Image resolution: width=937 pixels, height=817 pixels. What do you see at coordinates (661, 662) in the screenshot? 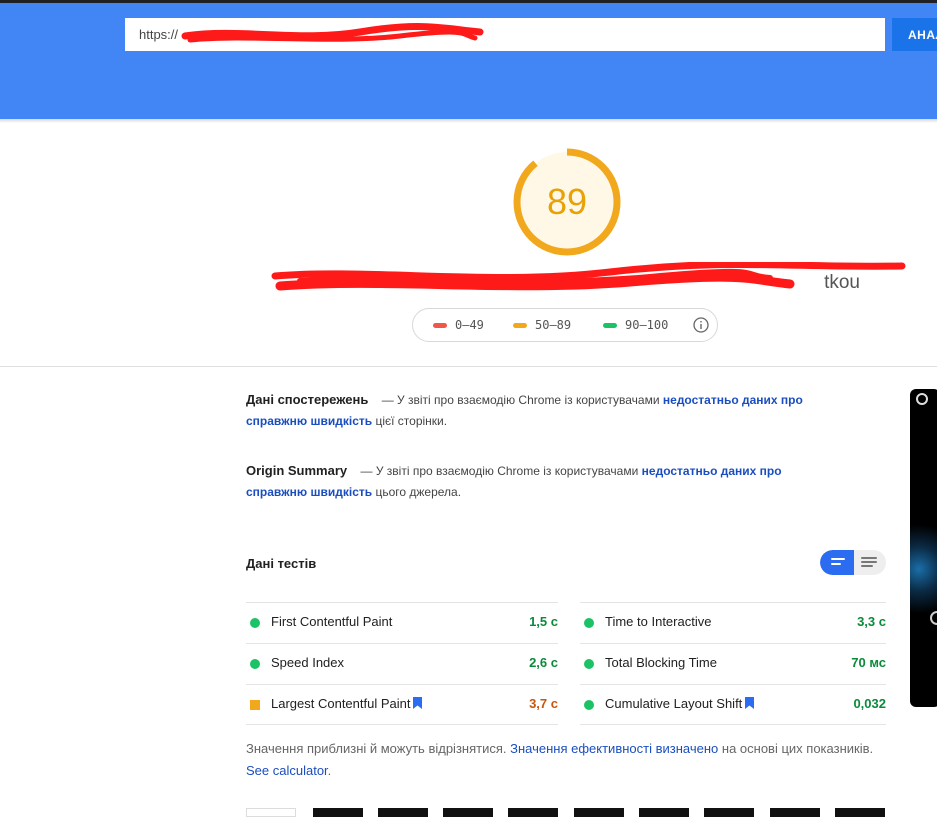
I see `metric-name: Total Blocking Time` at bounding box center [661, 662].